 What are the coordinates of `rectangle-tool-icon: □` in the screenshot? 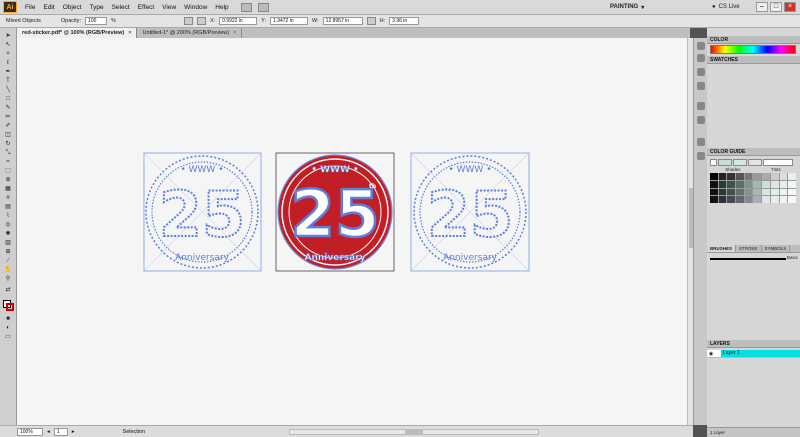 It's located at (8, 99).